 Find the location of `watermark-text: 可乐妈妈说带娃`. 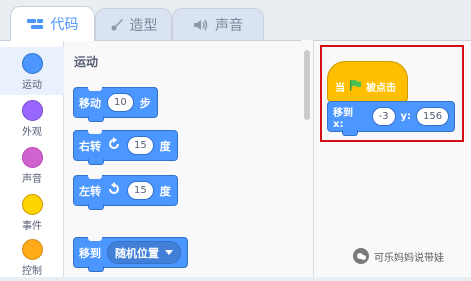

watermark-text: 可乐妈妈说带娃 is located at coordinates (409, 258).